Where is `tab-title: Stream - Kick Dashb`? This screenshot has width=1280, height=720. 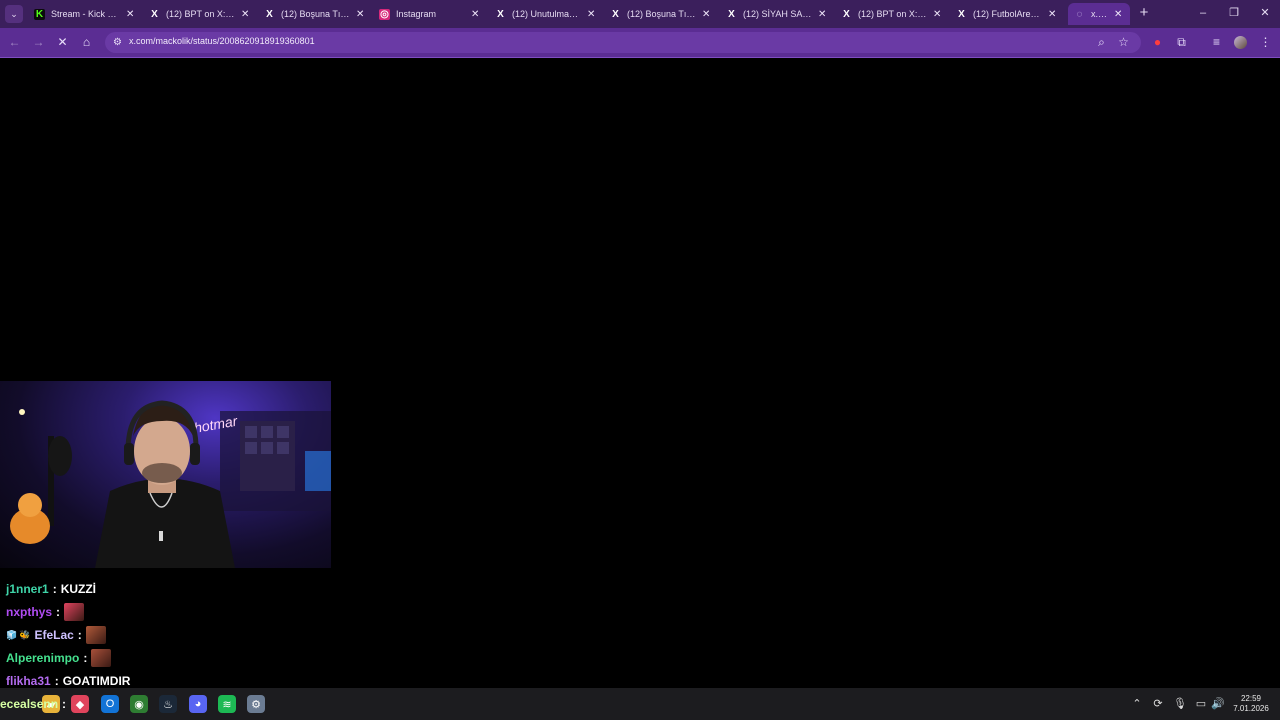 tab-title: Stream - Kick Dashb is located at coordinates (85, 14).